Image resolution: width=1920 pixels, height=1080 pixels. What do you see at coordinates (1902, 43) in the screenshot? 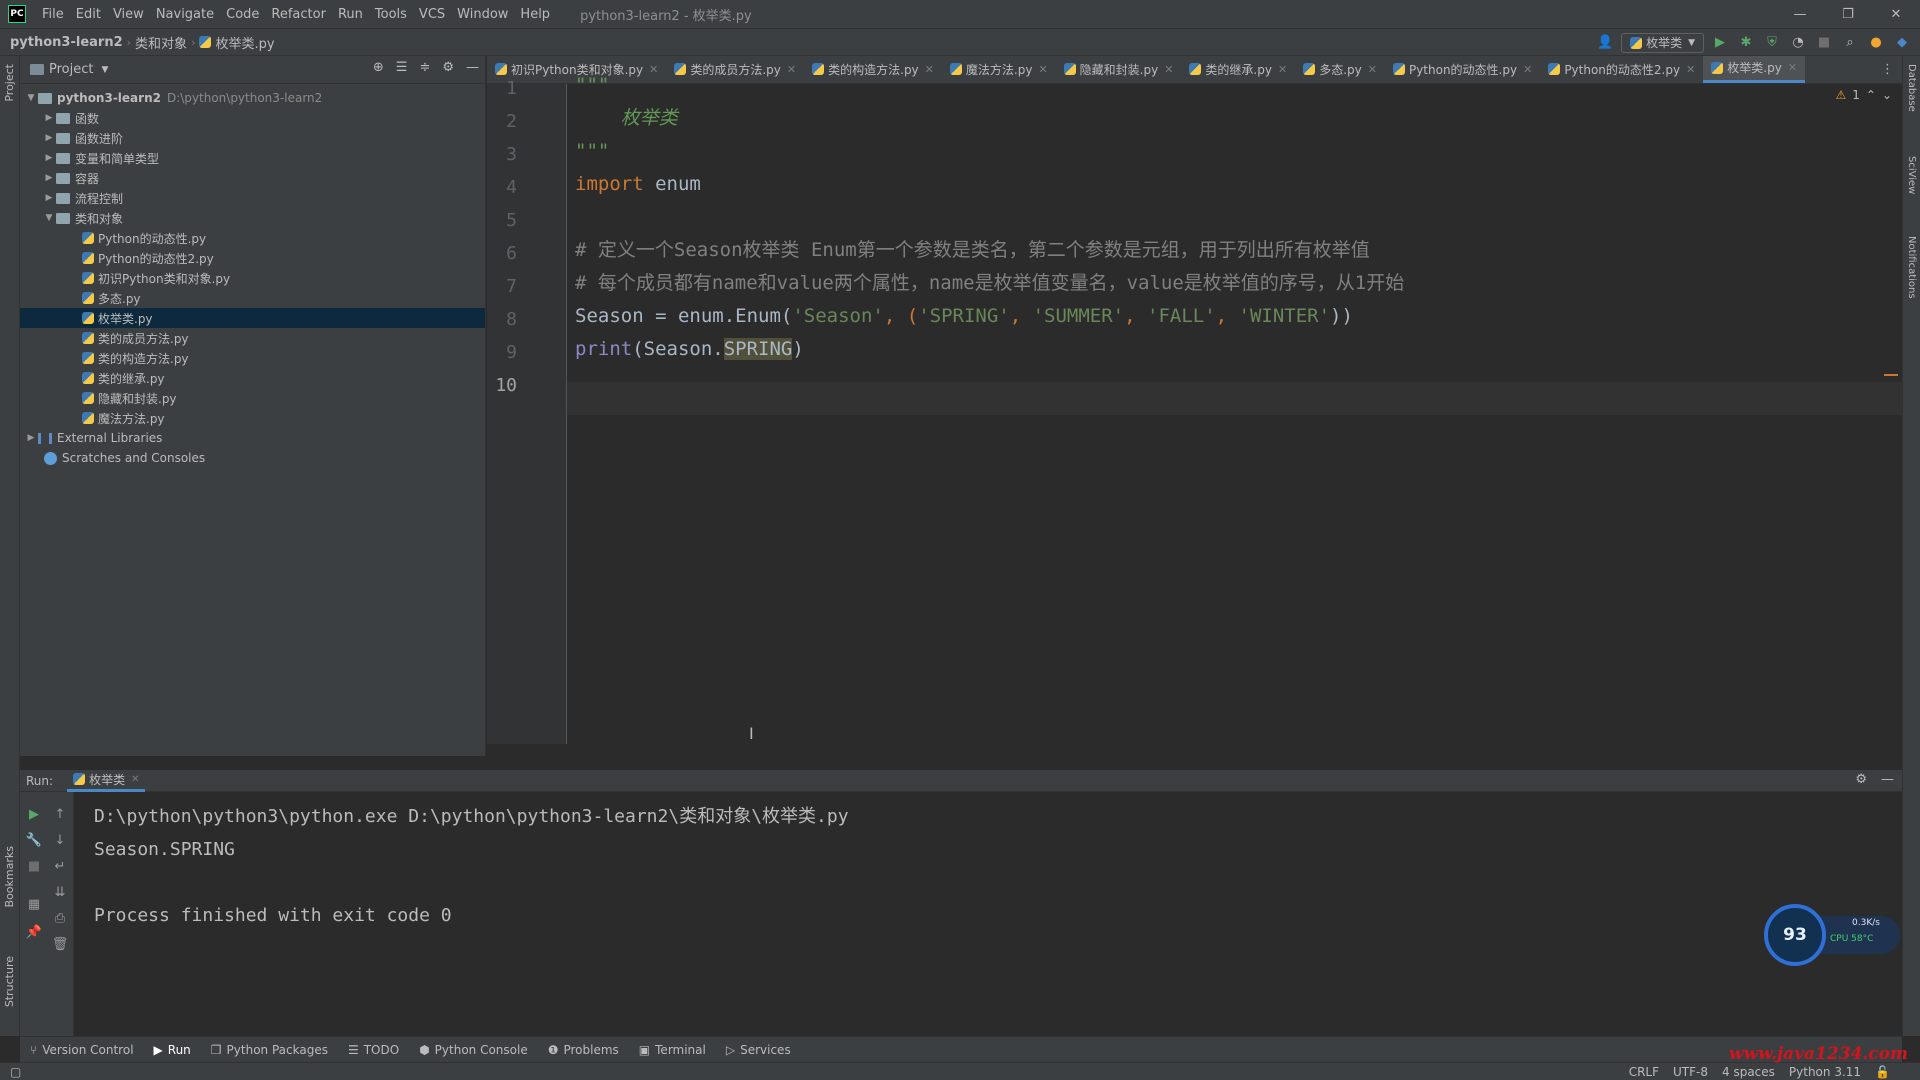
I see `jetbrains-icon: ◆` at bounding box center [1902, 43].